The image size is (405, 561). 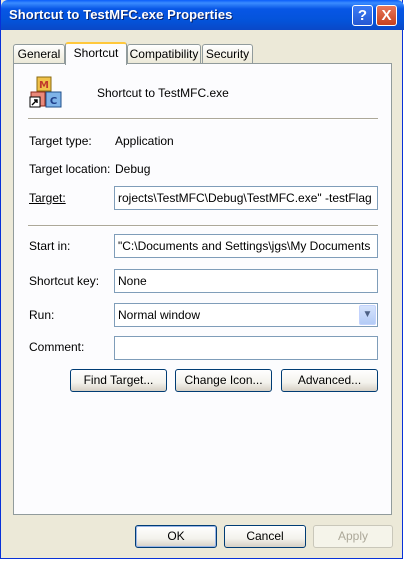 I want to click on start-in-label: Start in:, so click(x=50, y=246).